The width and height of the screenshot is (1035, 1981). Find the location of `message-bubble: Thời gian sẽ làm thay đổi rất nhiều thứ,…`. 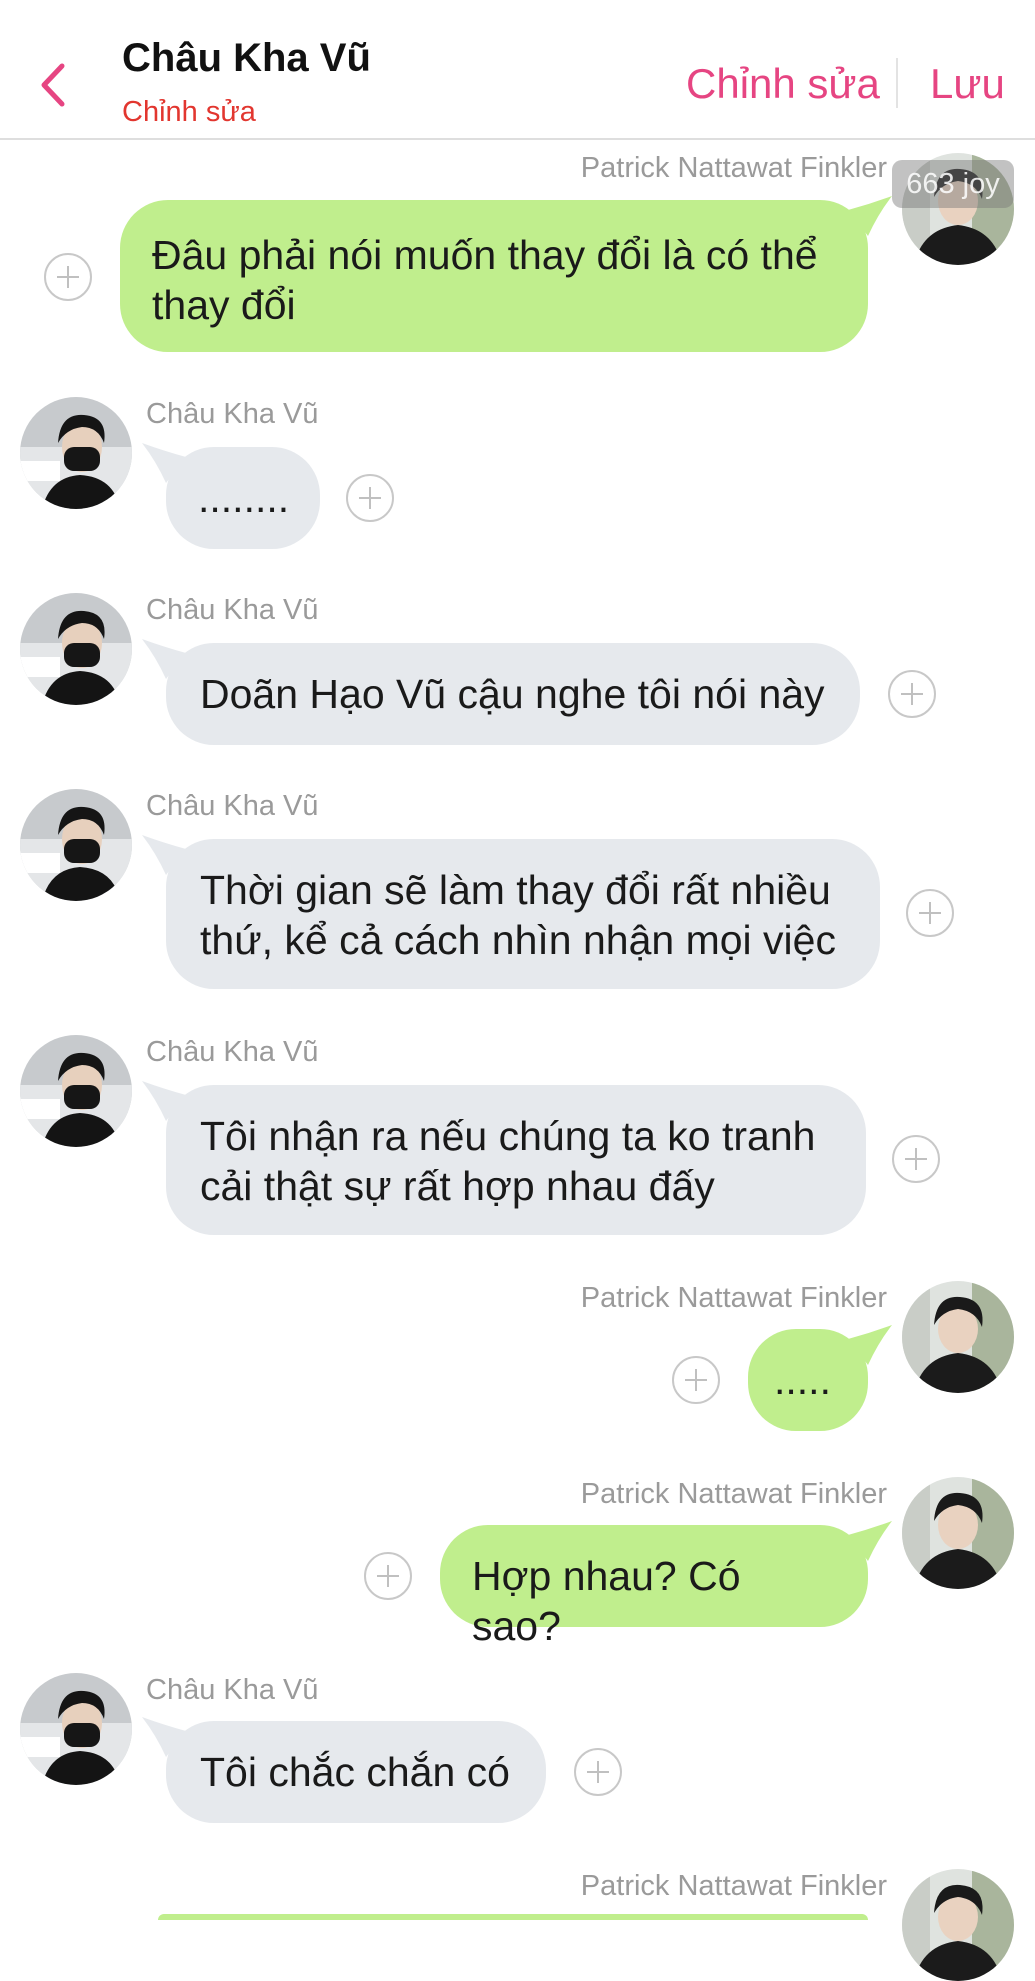

message-bubble: Thời gian sẽ làm thay đổi rất nhiều thứ,… is located at coordinates (511, 912).